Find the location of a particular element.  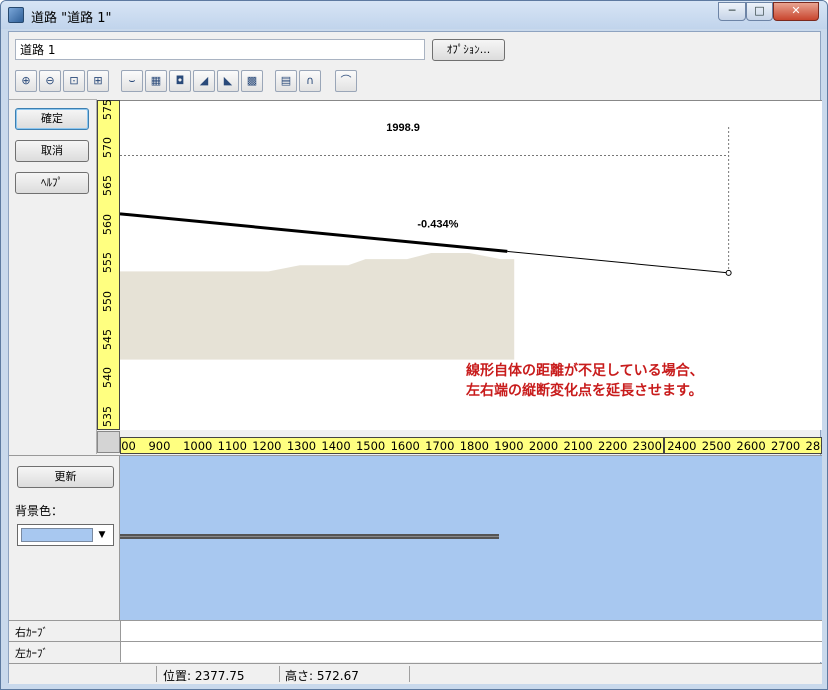

vertical-ruler: 535 540 545 550 555 560 565 570 575 is located at coordinates (108, 264).